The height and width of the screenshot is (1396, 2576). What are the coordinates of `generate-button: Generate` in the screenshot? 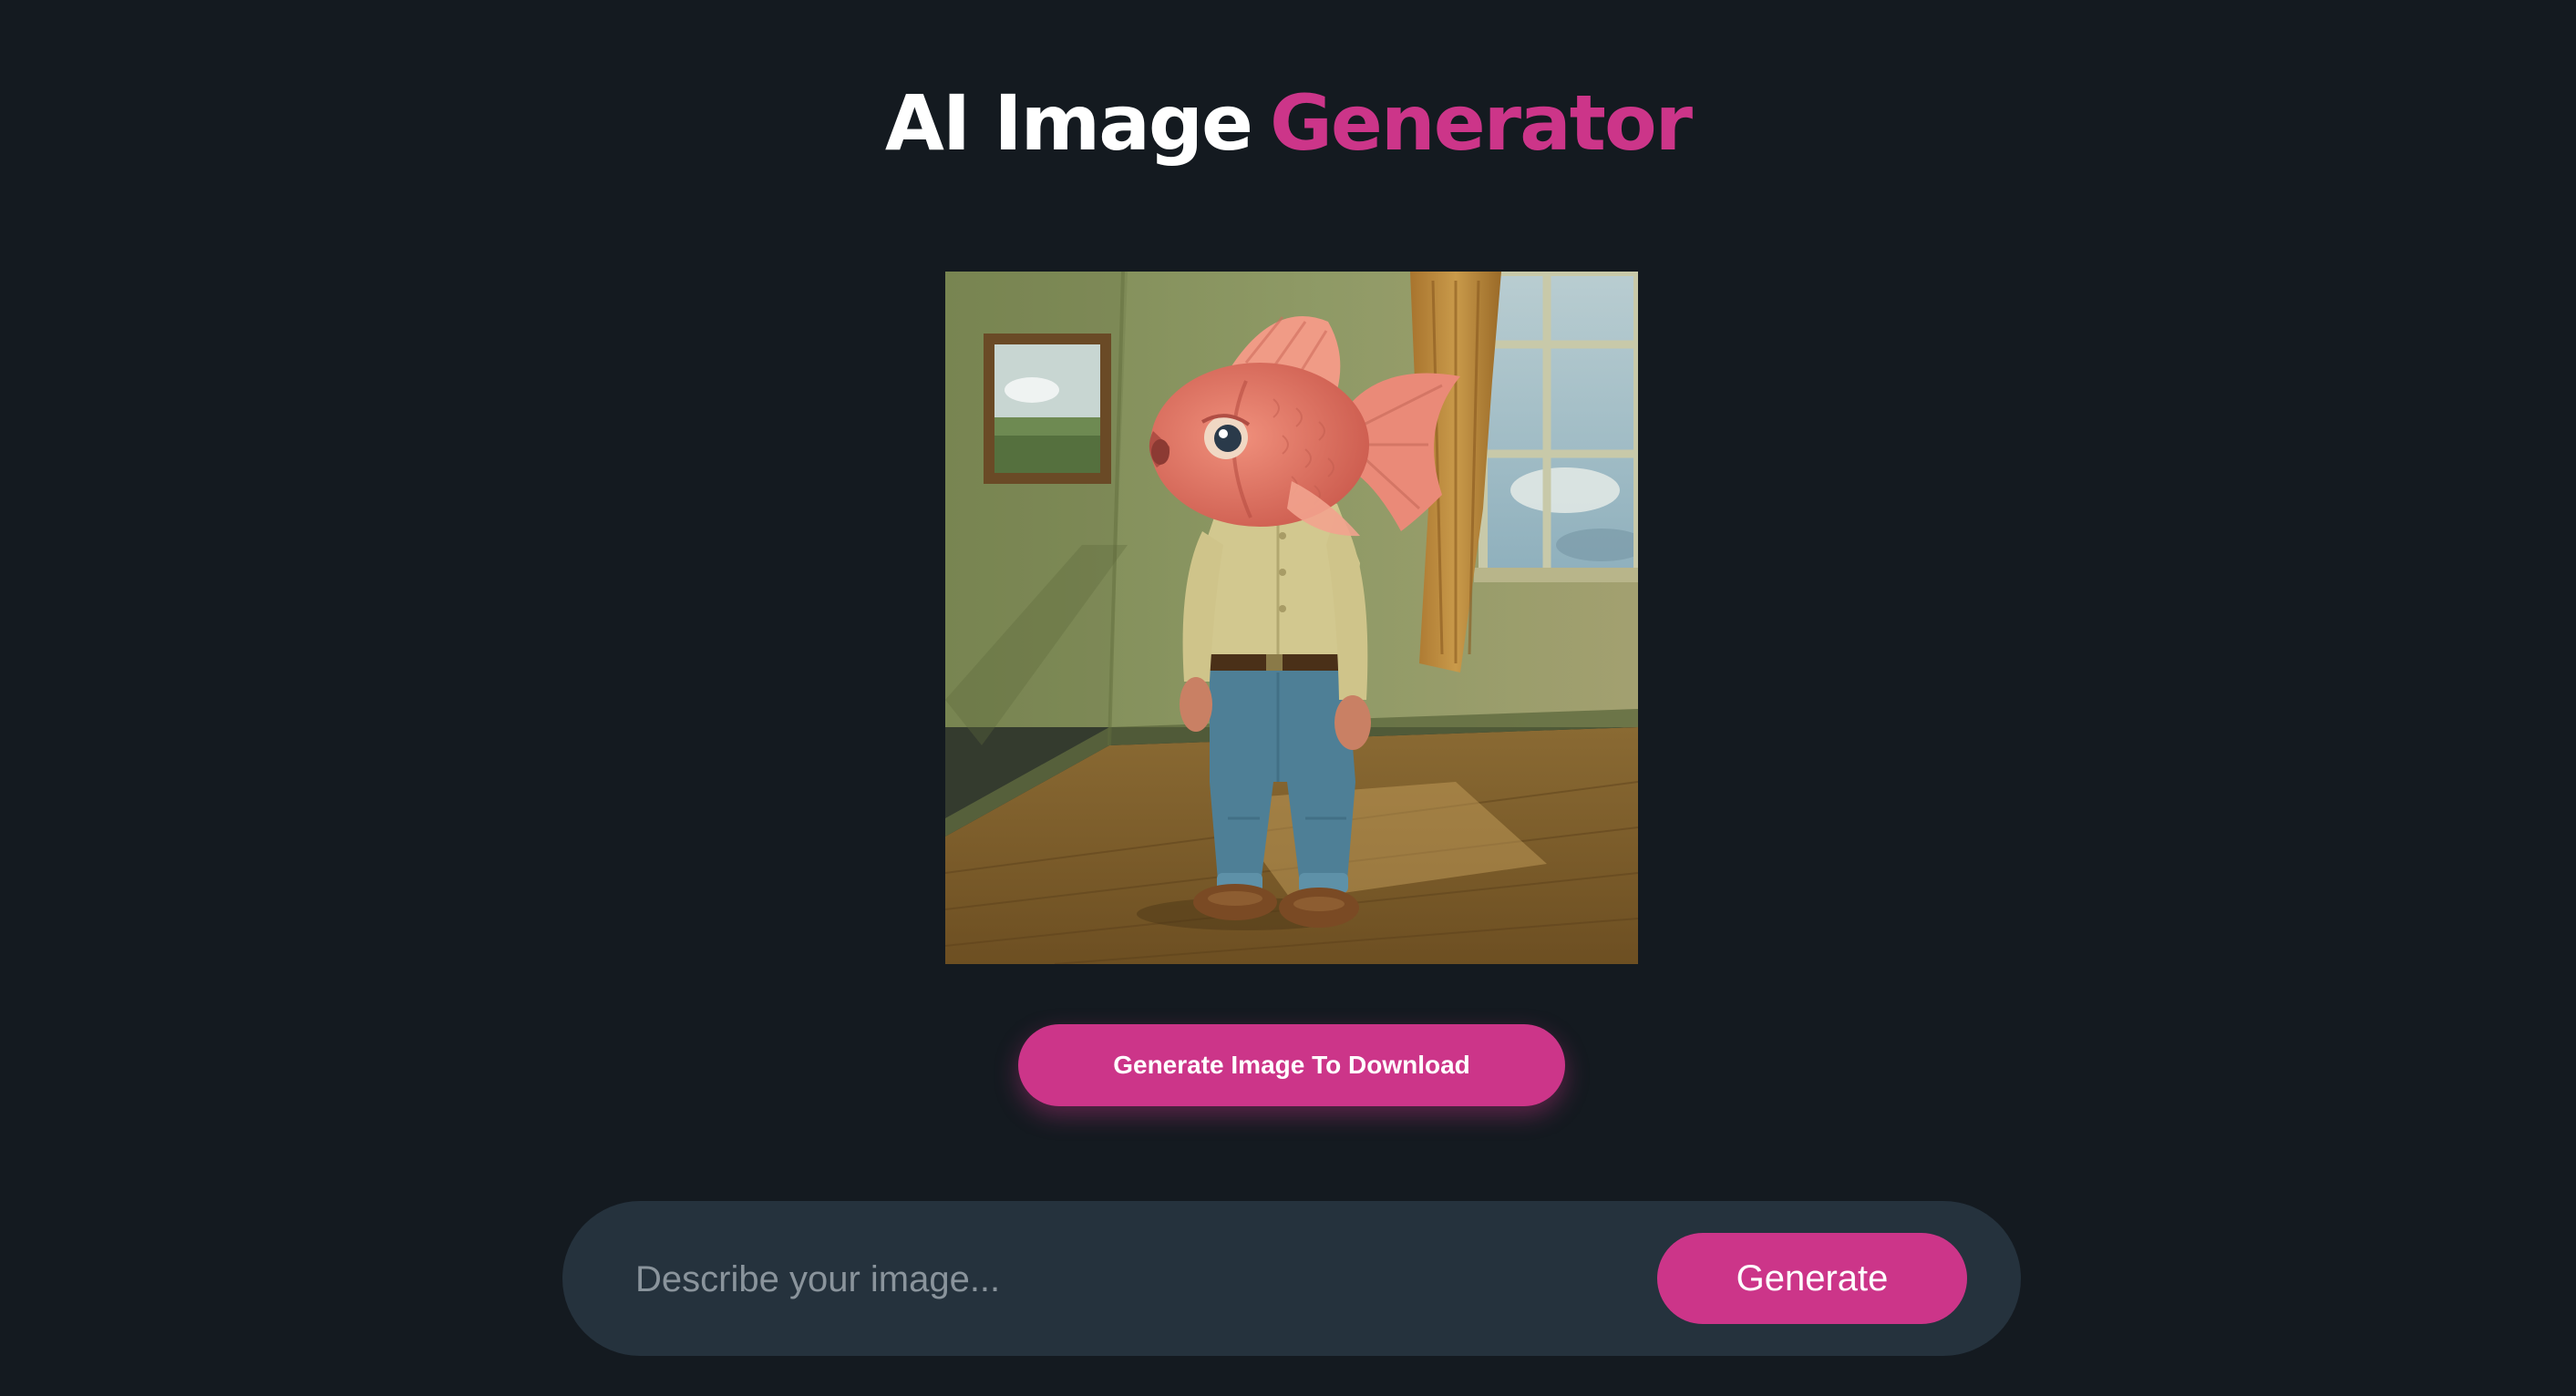 It's located at (1812, 1278).